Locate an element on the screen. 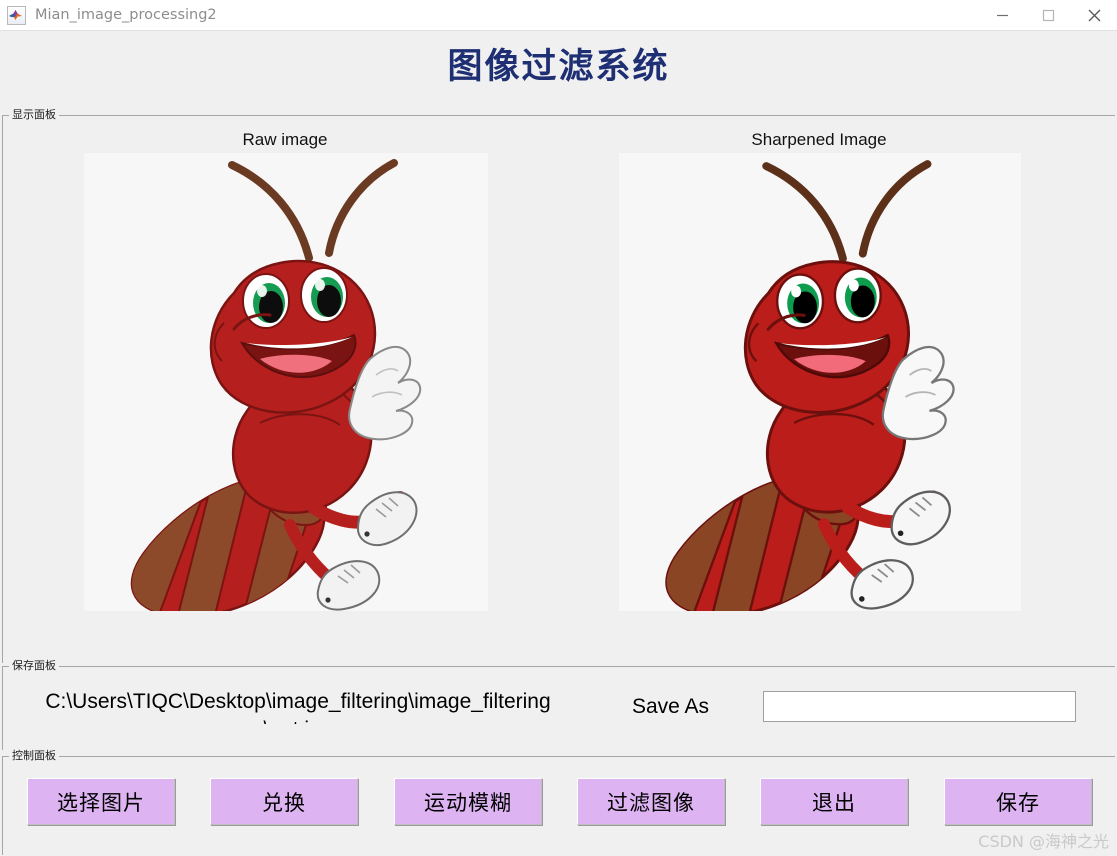  window-title: Mian_image_processing2 is located at coordinates (126, 15).